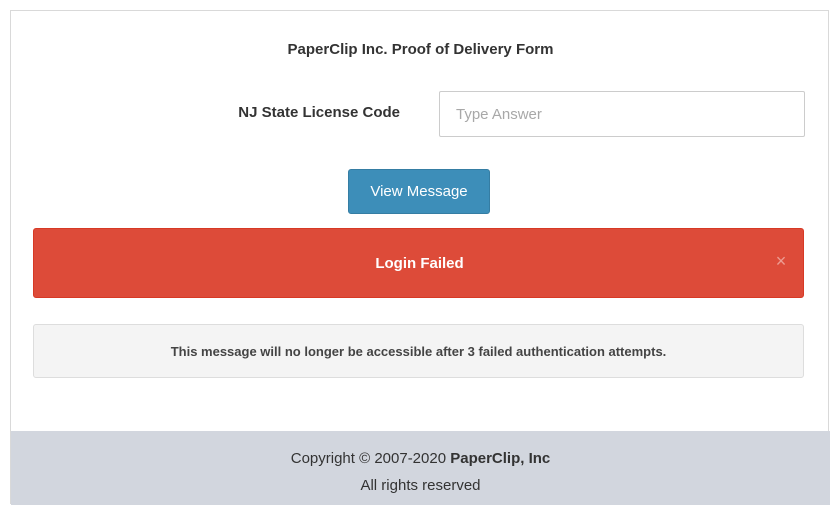 The height and width of the screenshot is (505, 830). Describe the element at coordinates (419, 191) in the screenshot. I see `view-message-button: View Message` at that location.